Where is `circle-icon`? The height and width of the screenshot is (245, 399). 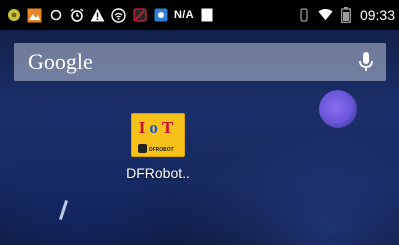
circle-icon is located at coordinates (55, 15).